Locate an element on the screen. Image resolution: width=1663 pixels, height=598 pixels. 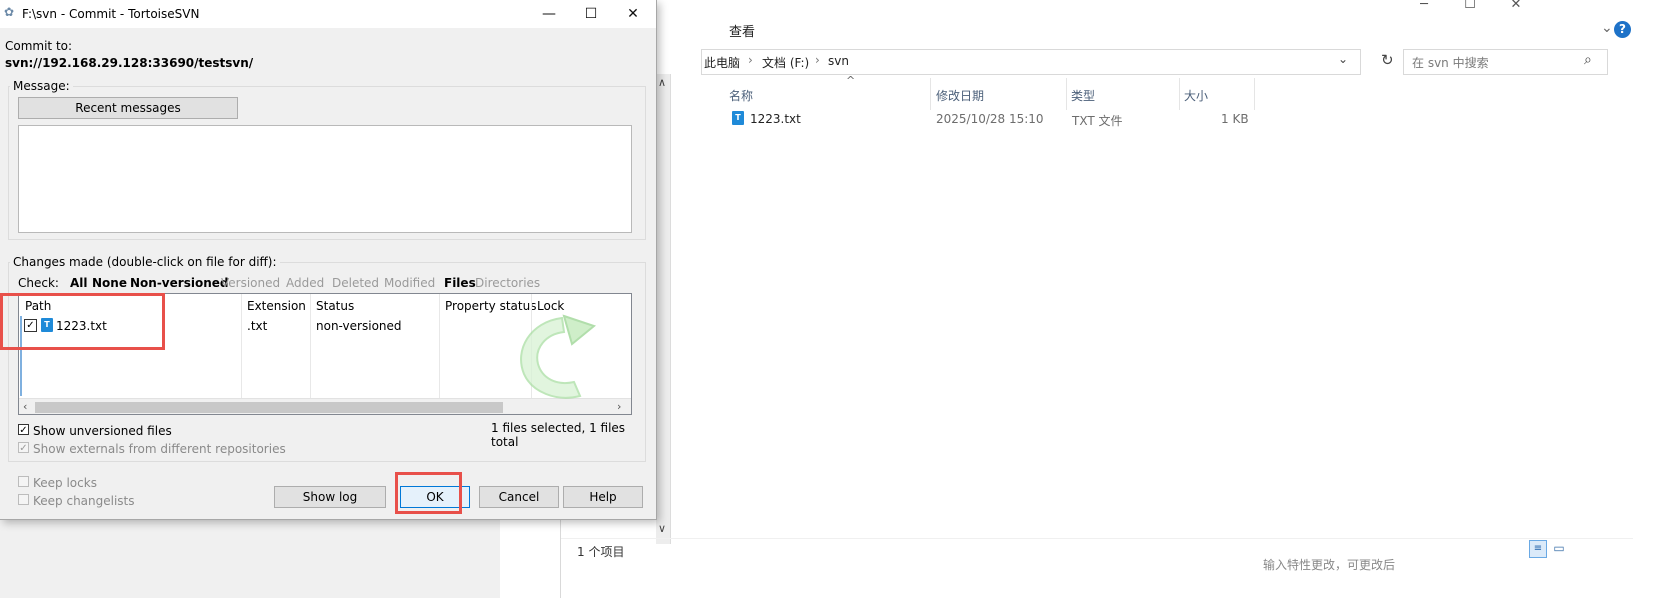
search-placeholder: 在 svn 中搜索 is located at coordinates (1450, 63).